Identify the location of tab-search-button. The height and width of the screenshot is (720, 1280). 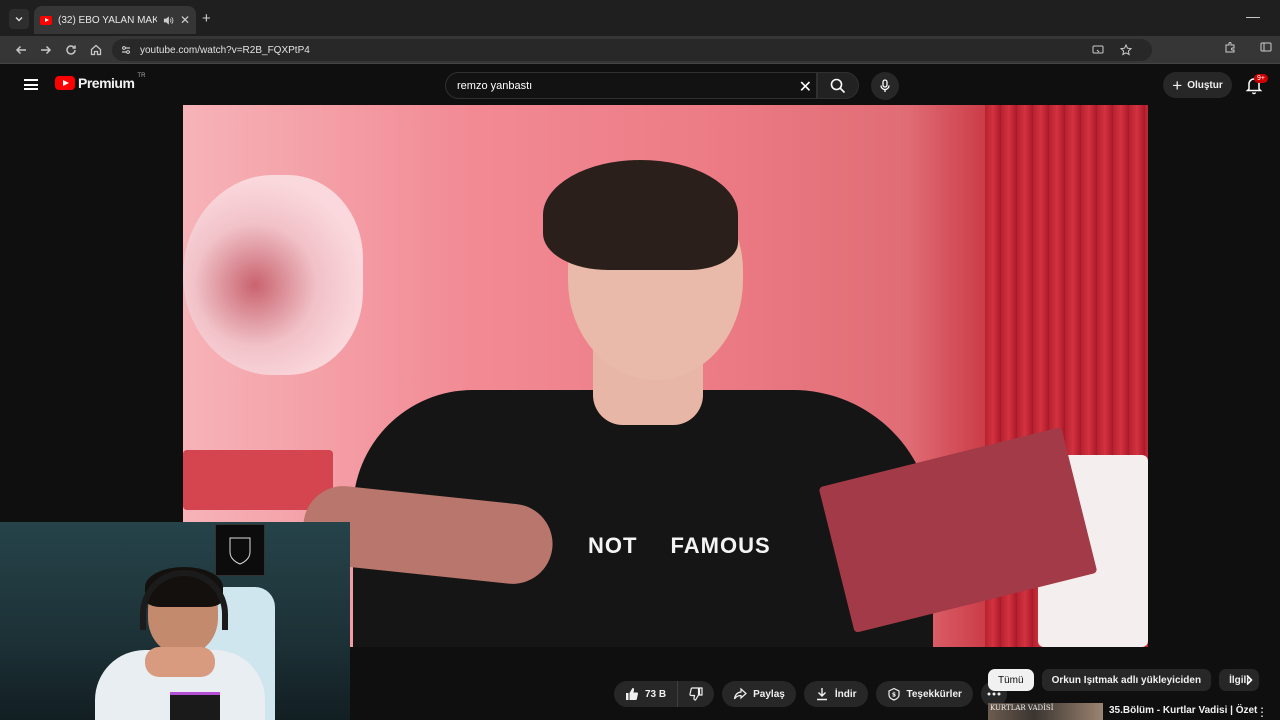
(19, 19).